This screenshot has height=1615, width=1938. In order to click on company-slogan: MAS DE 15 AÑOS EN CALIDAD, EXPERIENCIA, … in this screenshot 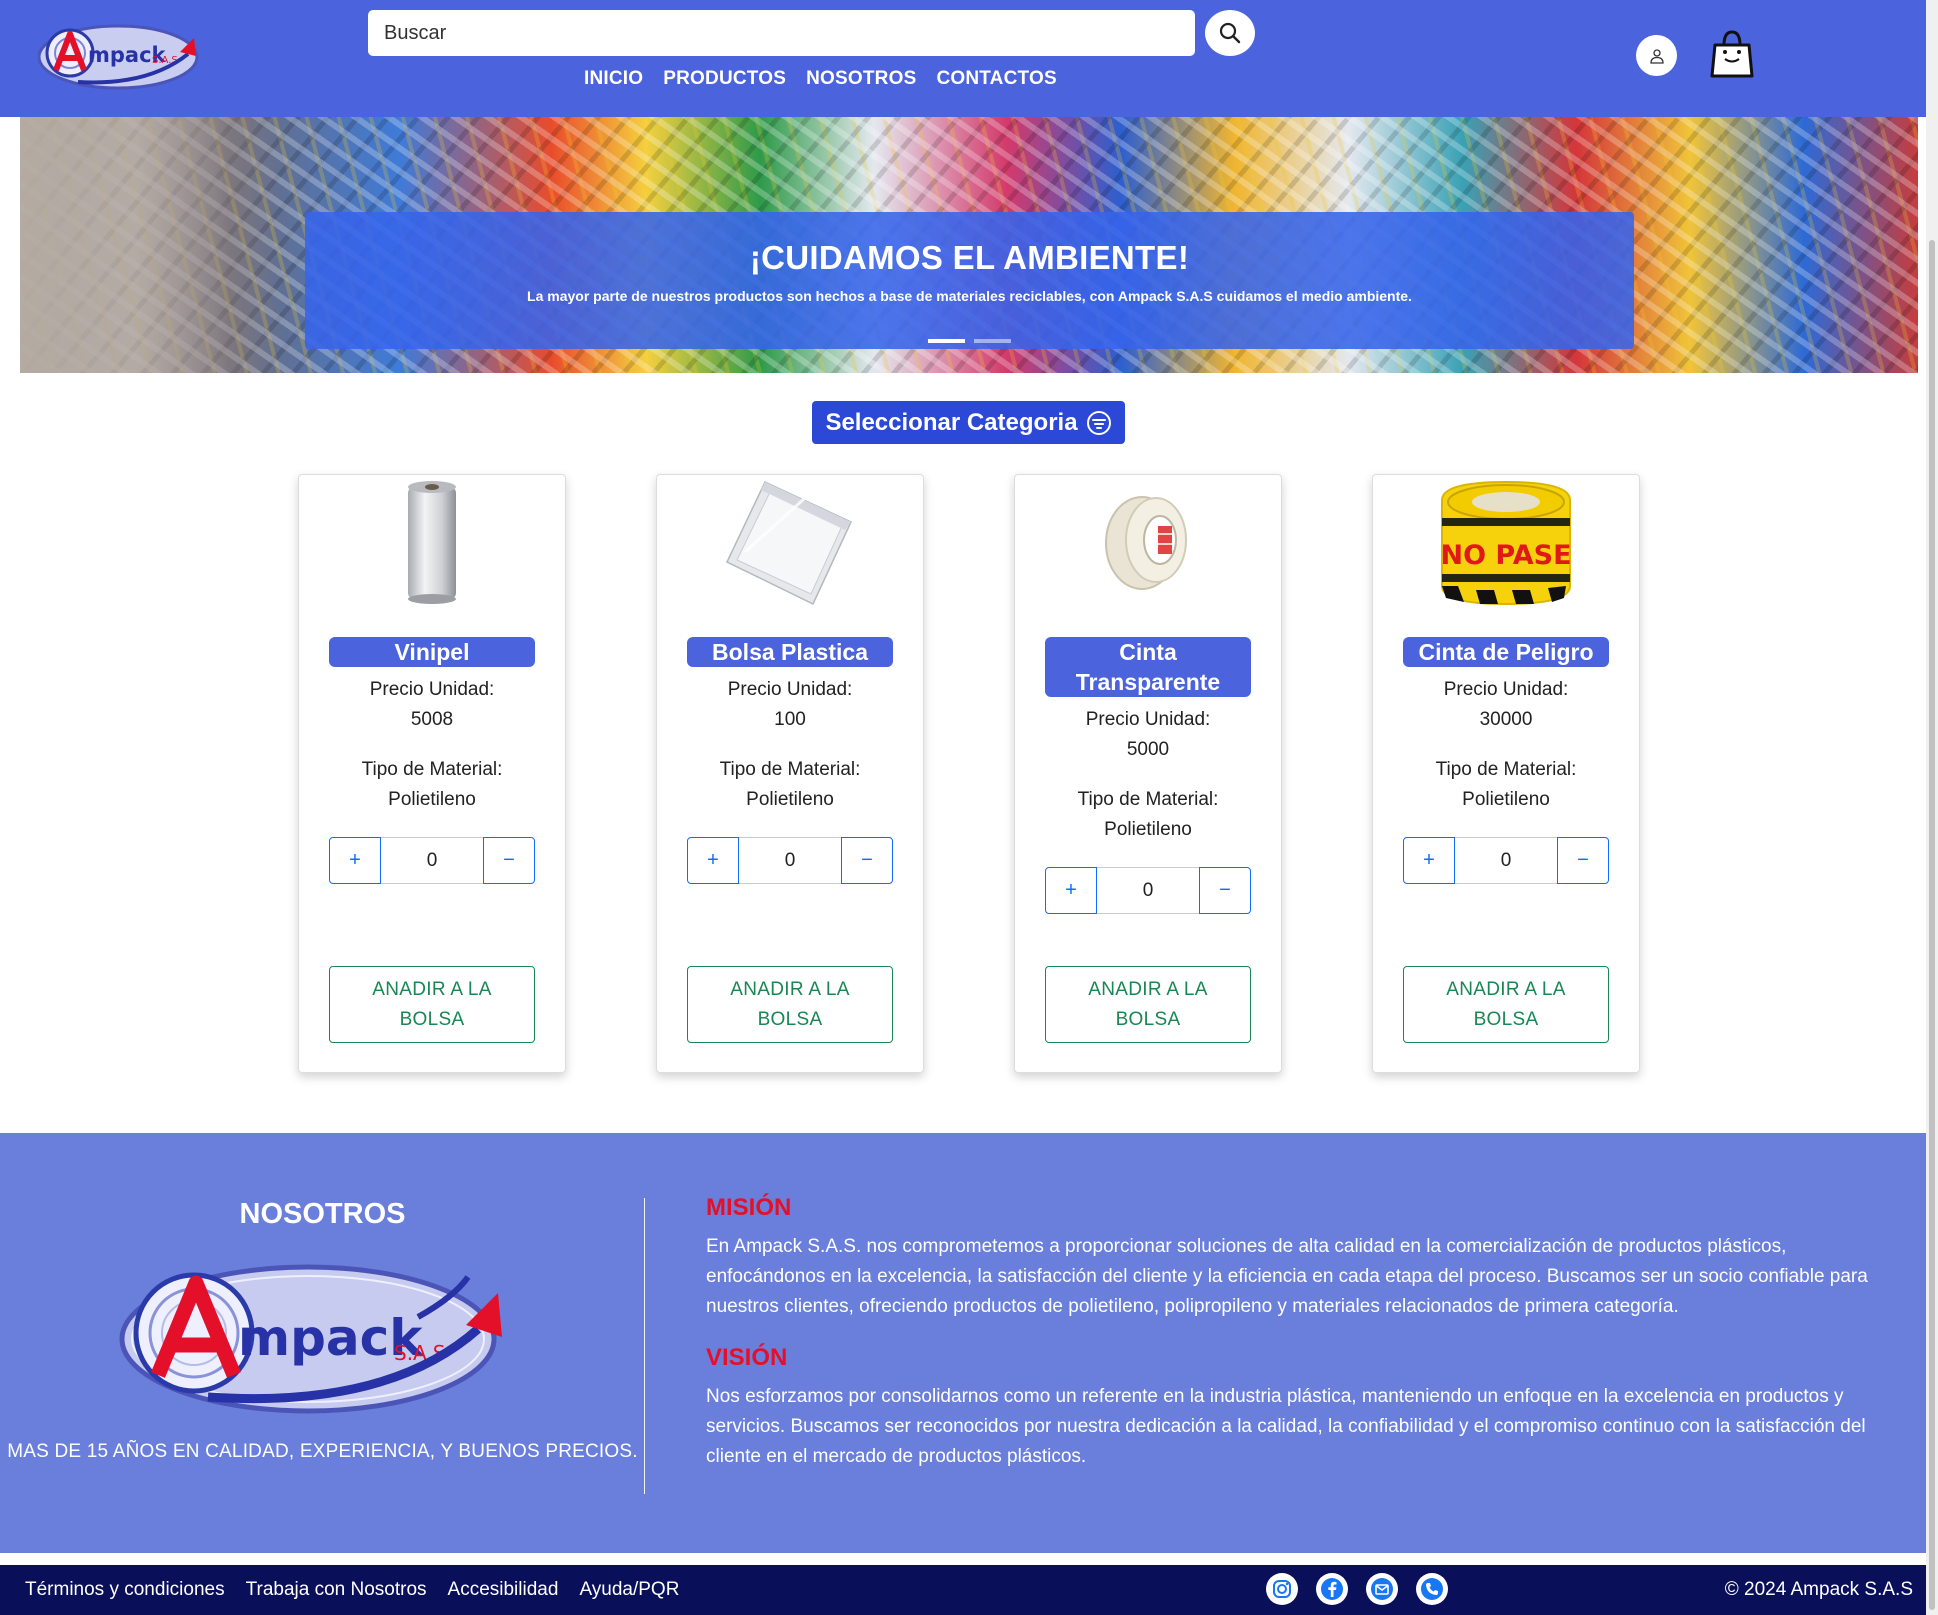, I will do `click(322, 1451)`.